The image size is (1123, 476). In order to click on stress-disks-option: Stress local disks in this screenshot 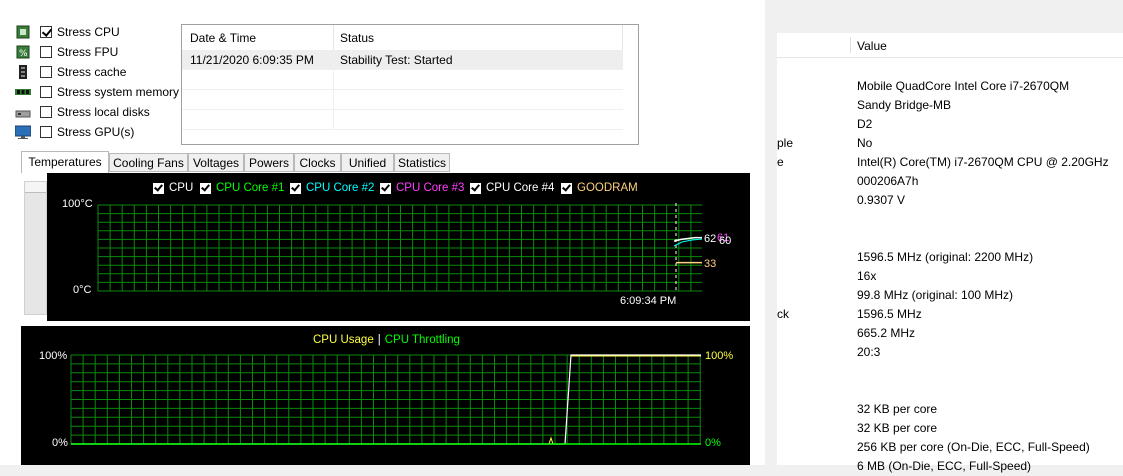, I will do `click(82, 112)`.